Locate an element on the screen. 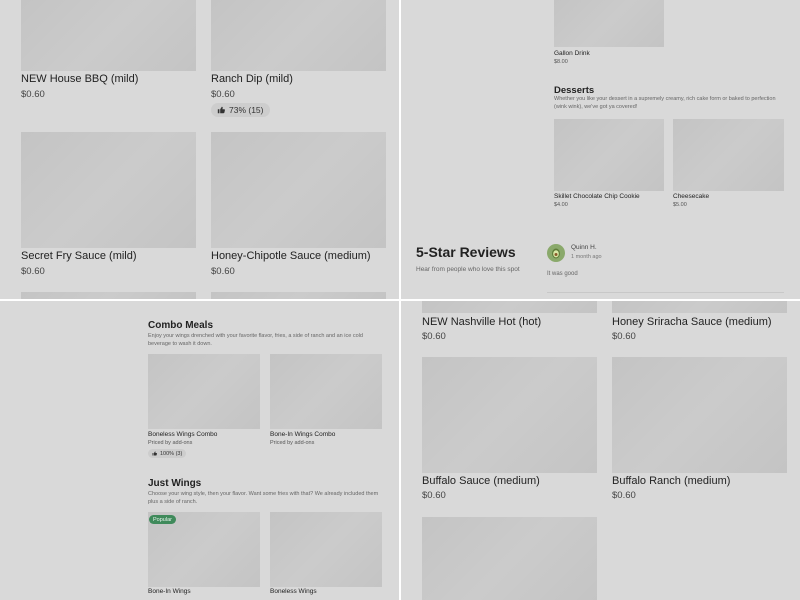 This screenshot has width=800, height=600. item-name: Secret Fry Sauce (mild) is located at coordinates (79, 256).